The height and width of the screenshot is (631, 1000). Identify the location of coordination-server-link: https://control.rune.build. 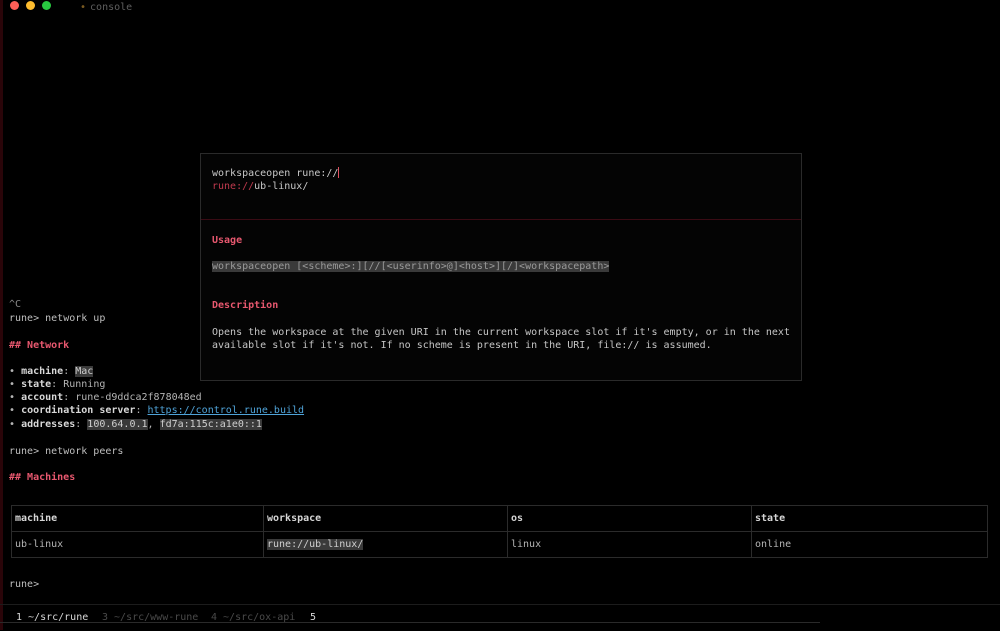
(226, 410).